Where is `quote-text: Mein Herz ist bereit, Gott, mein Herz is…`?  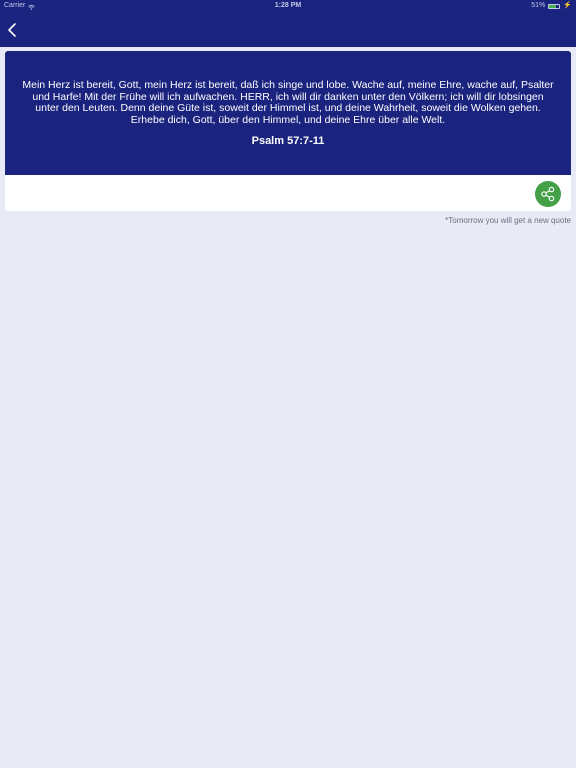
quote-text: Mein Herz ist bereit, Gott, mein Herz is… is located at coordinates (288, 102).